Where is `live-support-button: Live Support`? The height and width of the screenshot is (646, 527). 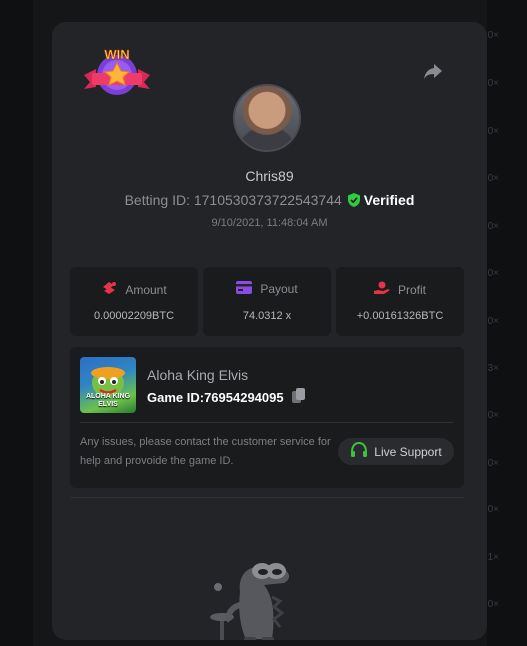 live-support-button: Live Support is located at coordinates (396, 451).